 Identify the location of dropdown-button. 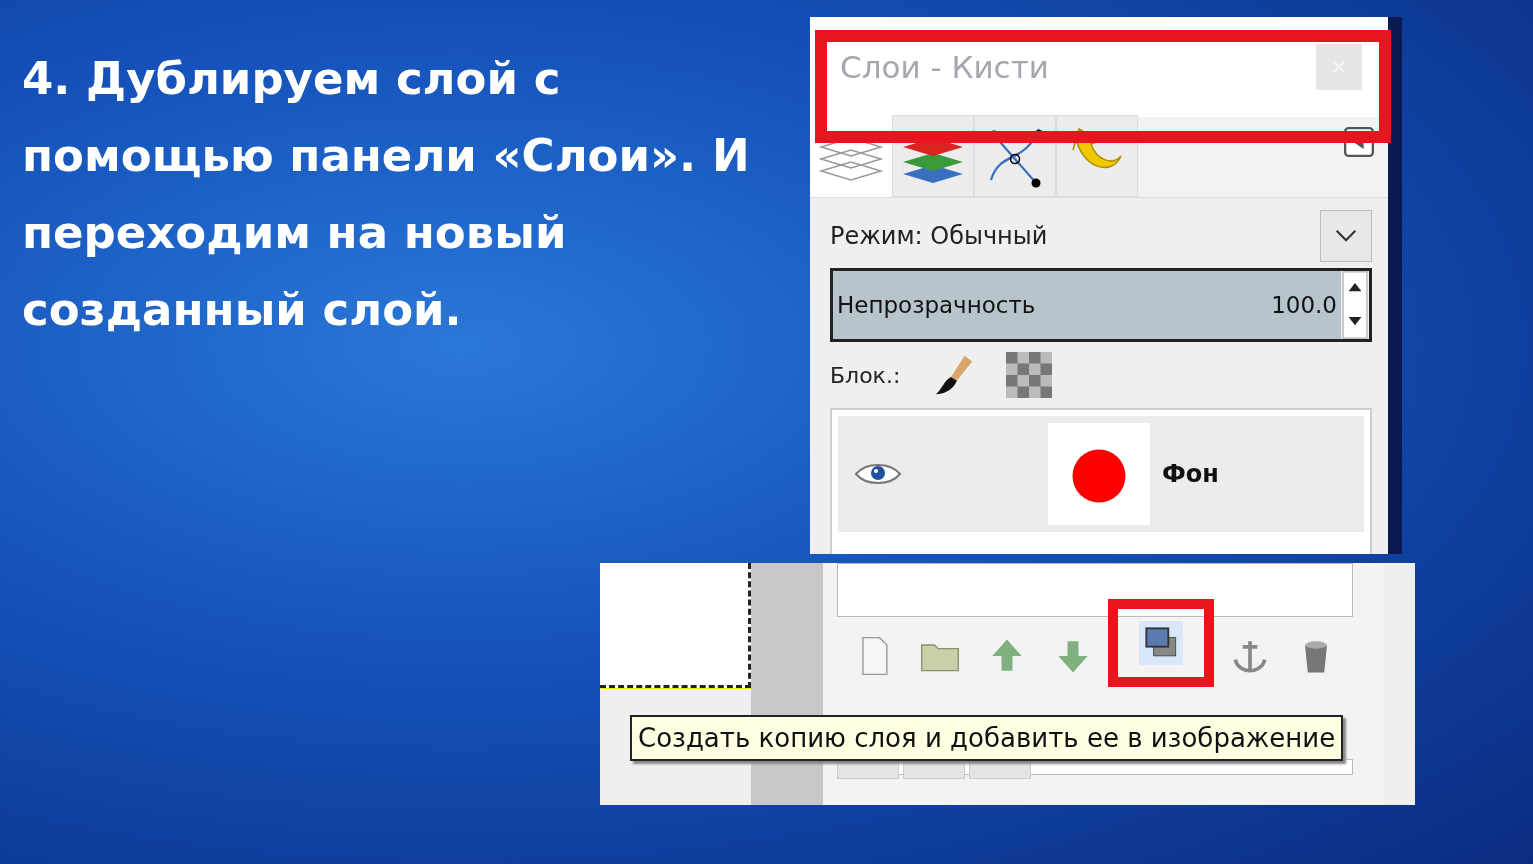
(1346, 236).